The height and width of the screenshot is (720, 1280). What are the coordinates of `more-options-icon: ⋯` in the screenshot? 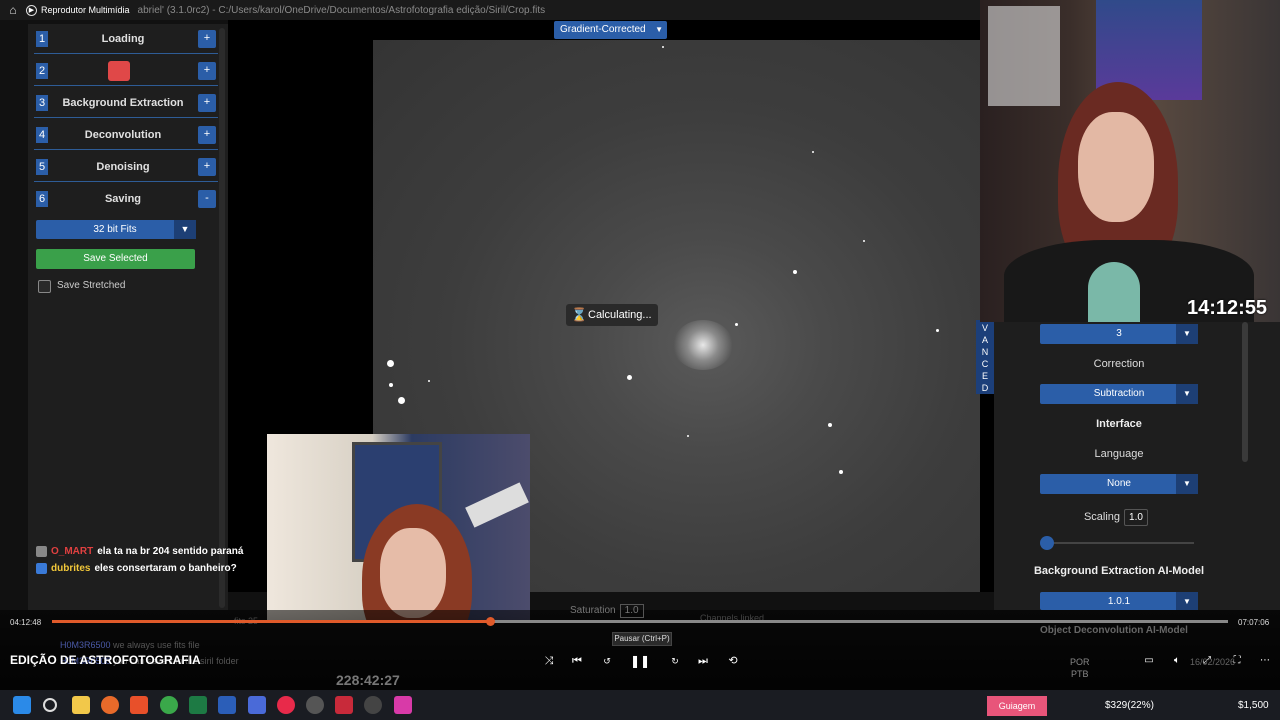 It's located at (1265, 661).